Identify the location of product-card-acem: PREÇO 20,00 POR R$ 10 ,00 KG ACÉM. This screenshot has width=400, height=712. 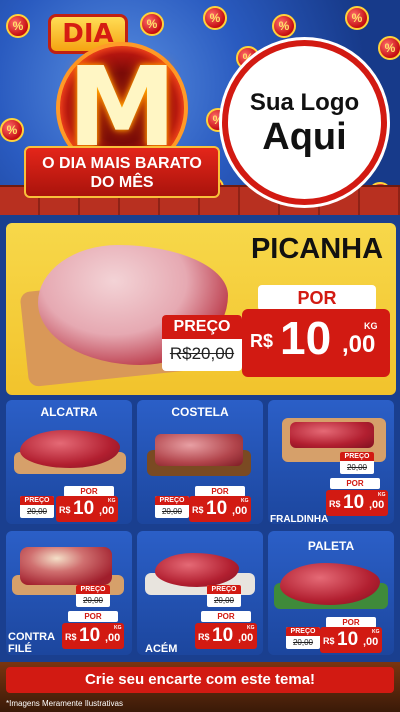
(200, 593).